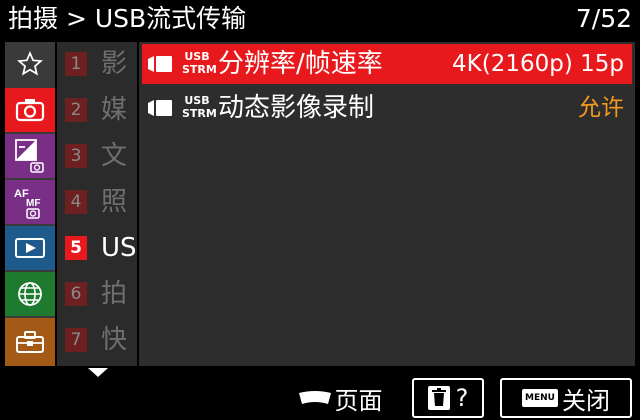 This screenshot has width=640, height=420. Describe the element at coordinates (97, 110) in the screenshot. I see `section-item-2: 2 媒` at that location.